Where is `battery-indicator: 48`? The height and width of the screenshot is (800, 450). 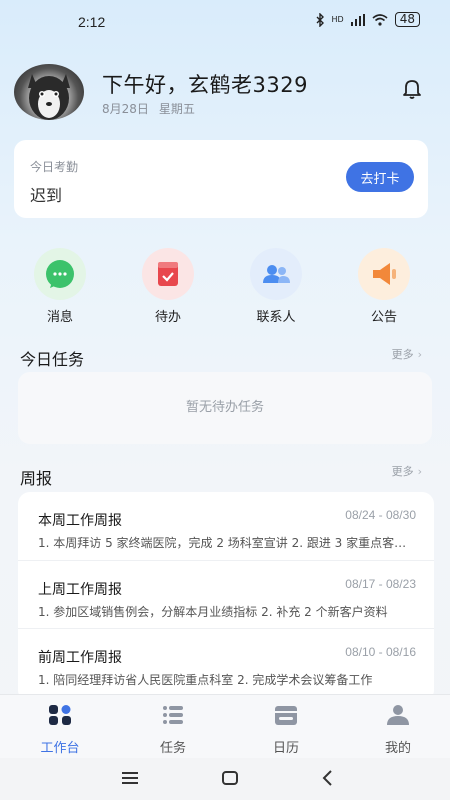 battery-indicator: 48 is located at coordinates (407, 19).